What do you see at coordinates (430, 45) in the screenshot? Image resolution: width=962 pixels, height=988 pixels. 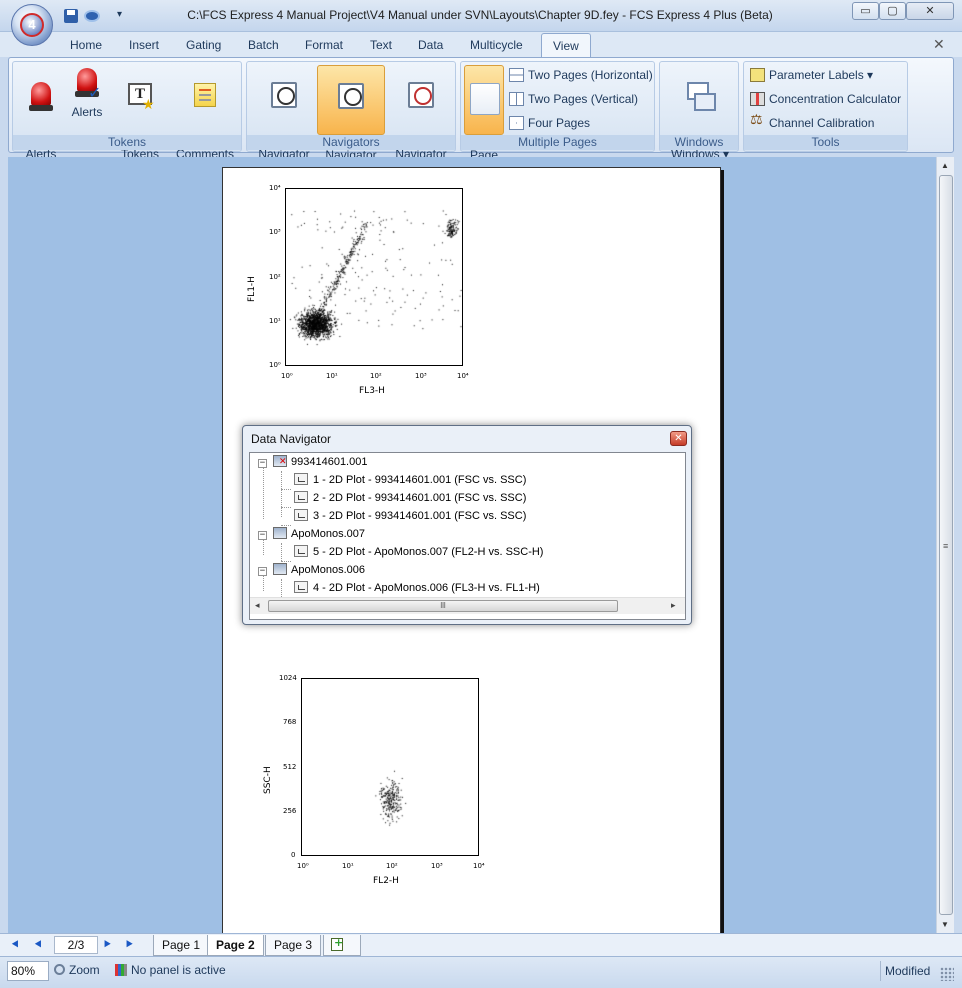 I see `tab-data: Data` at bounding box center [430, 45].